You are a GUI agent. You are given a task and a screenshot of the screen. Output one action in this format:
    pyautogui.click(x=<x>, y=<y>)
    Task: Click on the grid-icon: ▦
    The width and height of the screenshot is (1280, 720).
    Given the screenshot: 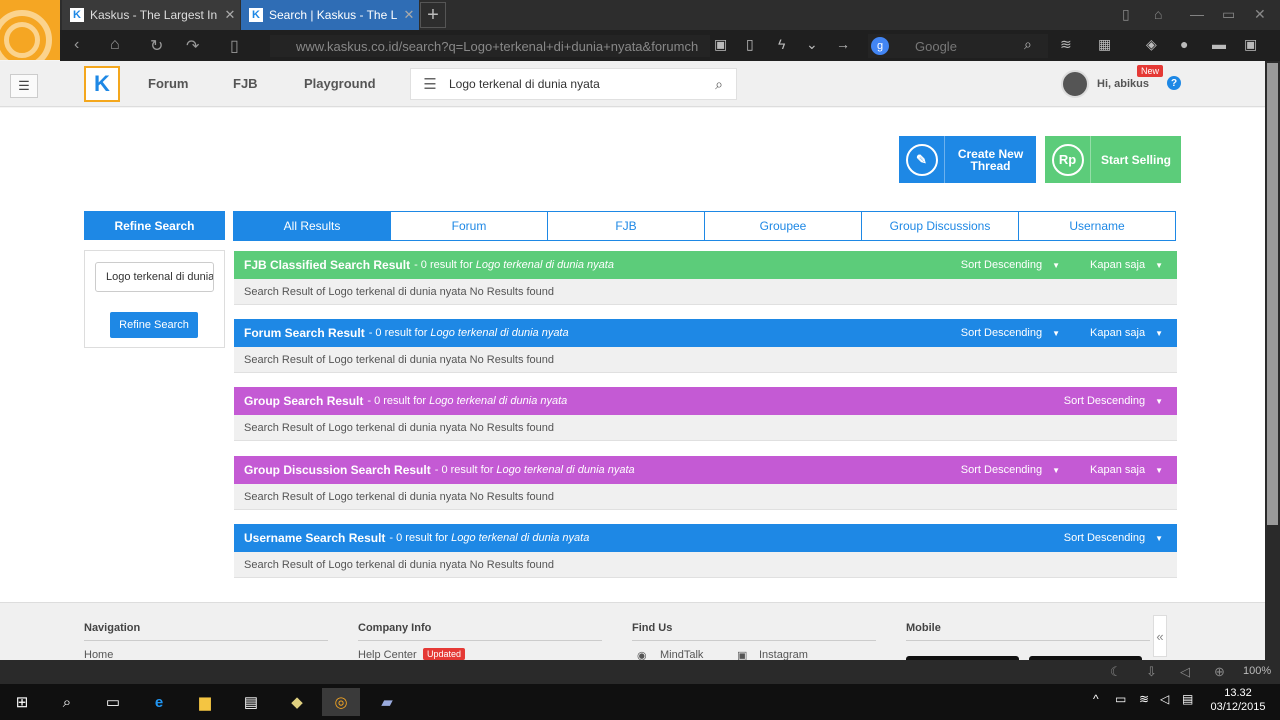 What is the action you would take?
    pyautogui.click(x=1104, y=44)
    